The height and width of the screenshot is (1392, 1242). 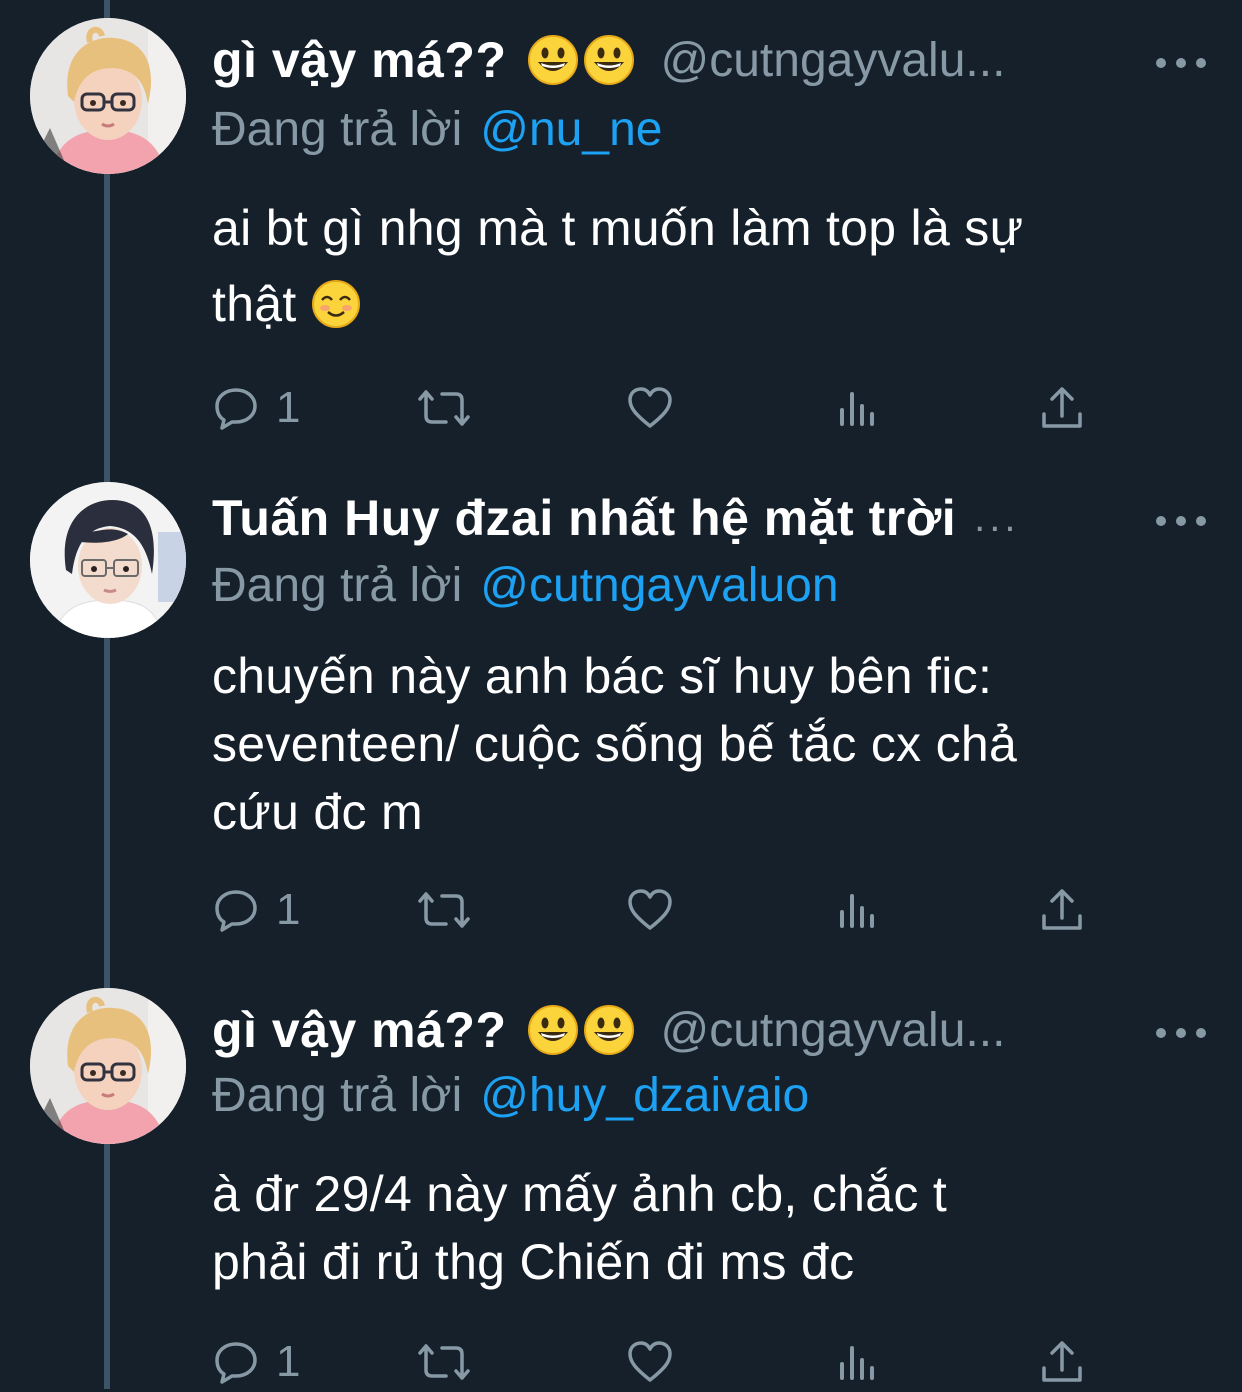 What do you see at coordinates (707, 304) in the screenshot?
I see `tweet-text-line-with-emoji: thật` at bounding box center [707, 304].